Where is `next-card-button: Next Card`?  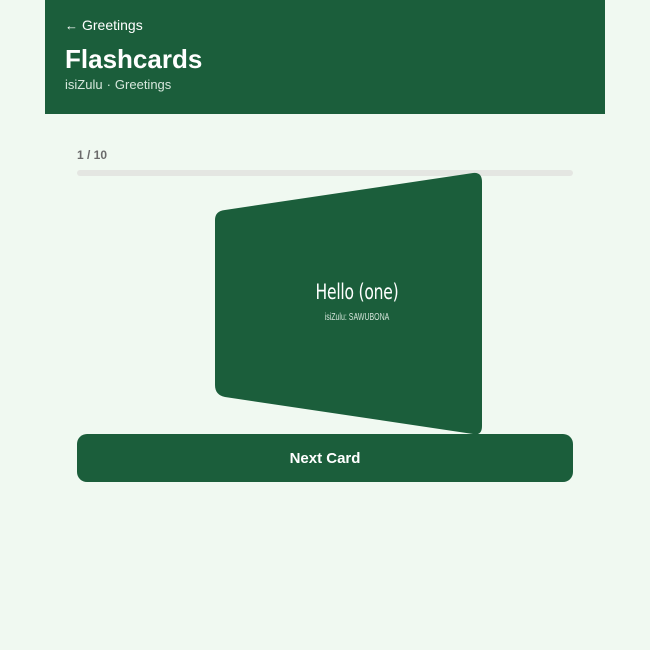
next-card-button: Next Card is located at coordinates (325, 458).